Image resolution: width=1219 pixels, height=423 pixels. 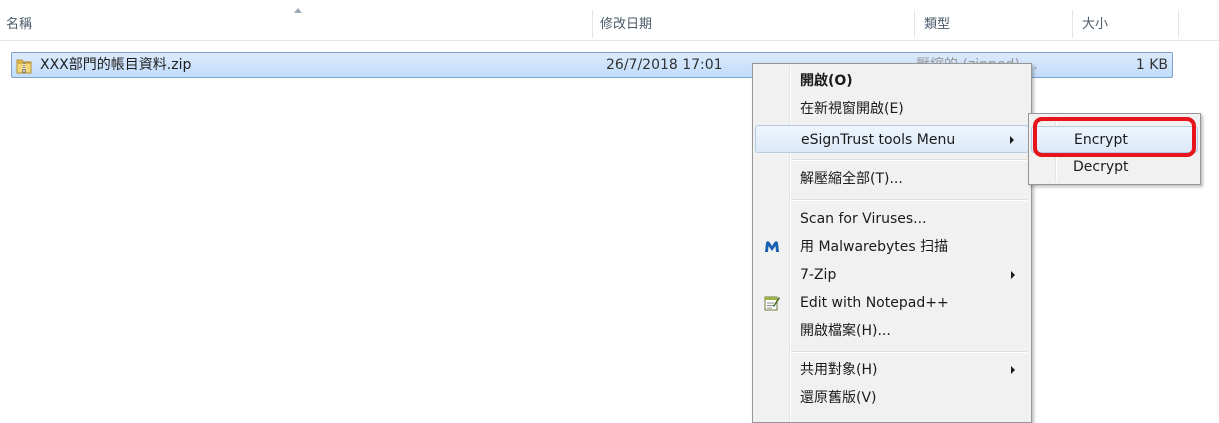 What do you see at coordinates (937, 24) in the screenshot?
I see `column-type-label: 類型` at bounding box center [937, 24].